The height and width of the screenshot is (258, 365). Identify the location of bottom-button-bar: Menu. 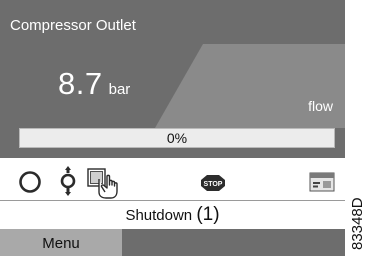
(172, 242).